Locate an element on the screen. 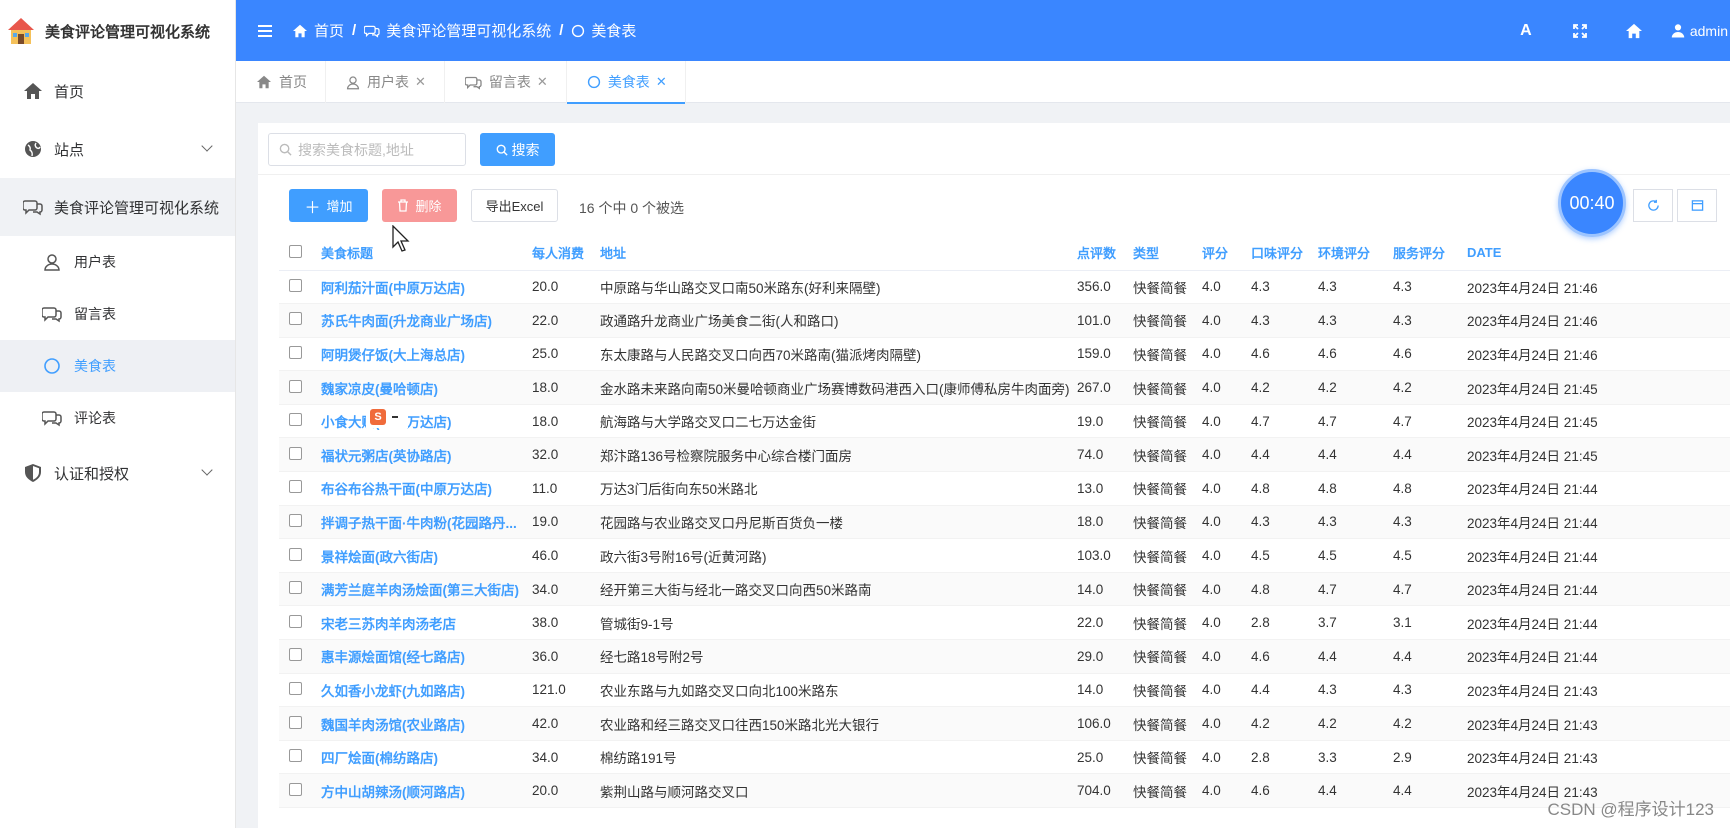 The height and width of the screenshot is (828, 1730). font-size-icon: A is located at coordinates (1526, 31).